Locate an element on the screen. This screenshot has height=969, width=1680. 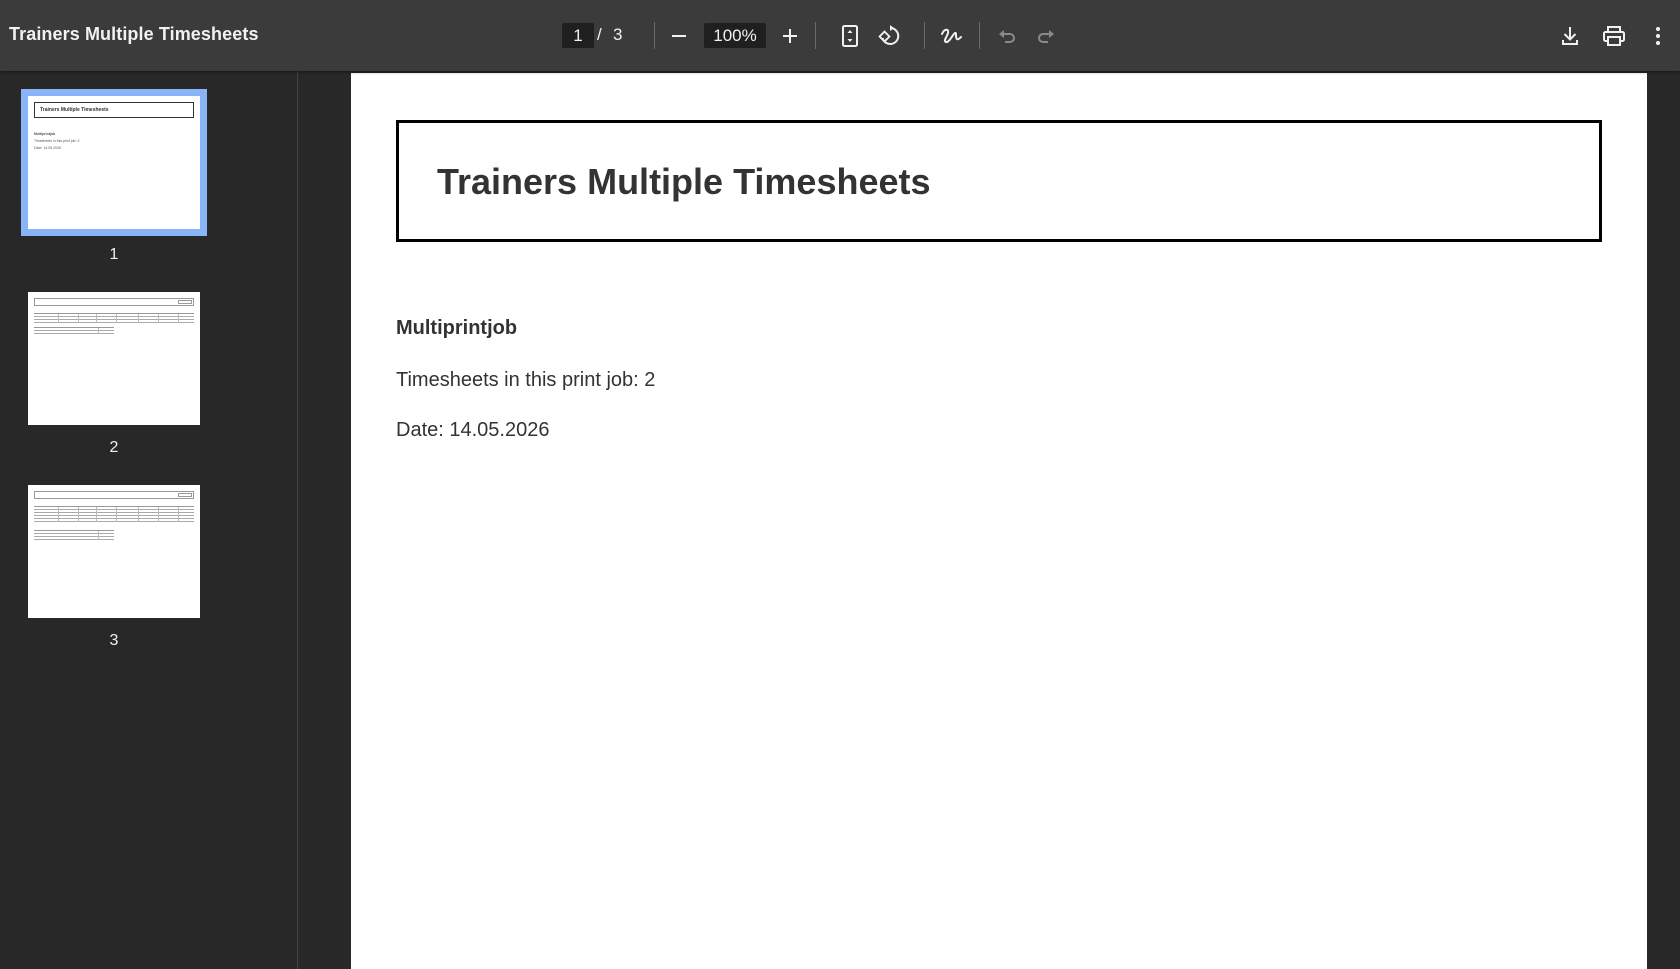
download-icon is located at coordinates (1570, 36).